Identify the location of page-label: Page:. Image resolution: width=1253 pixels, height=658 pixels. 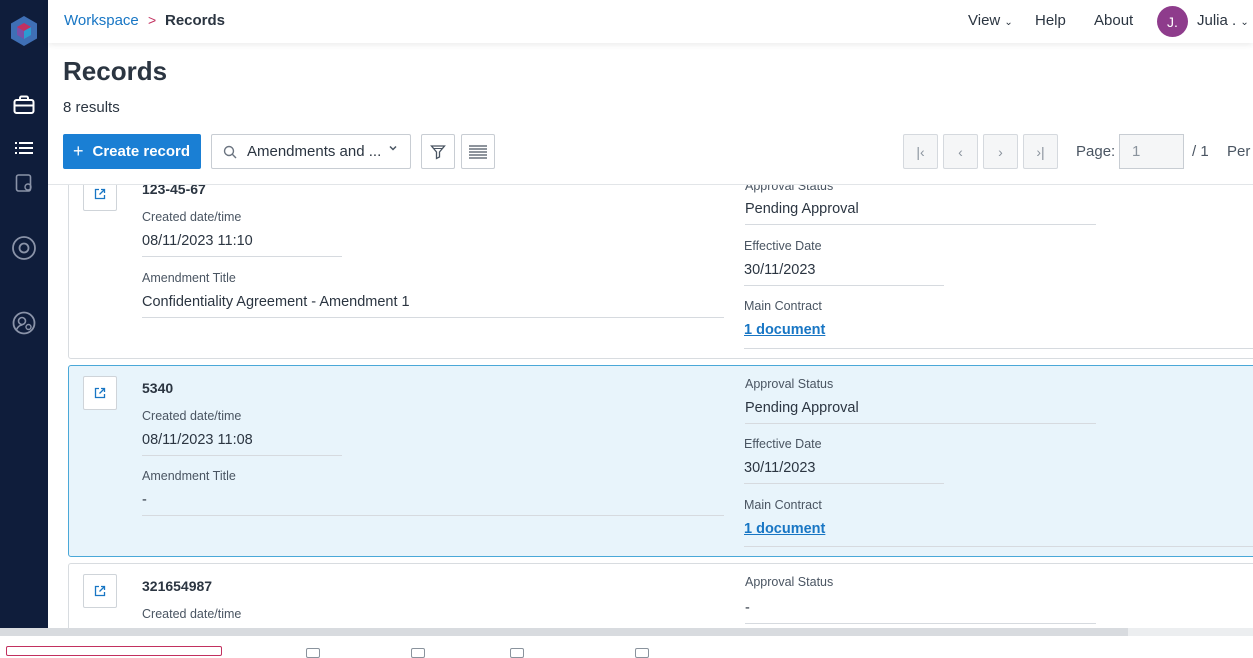
(1096, 151).